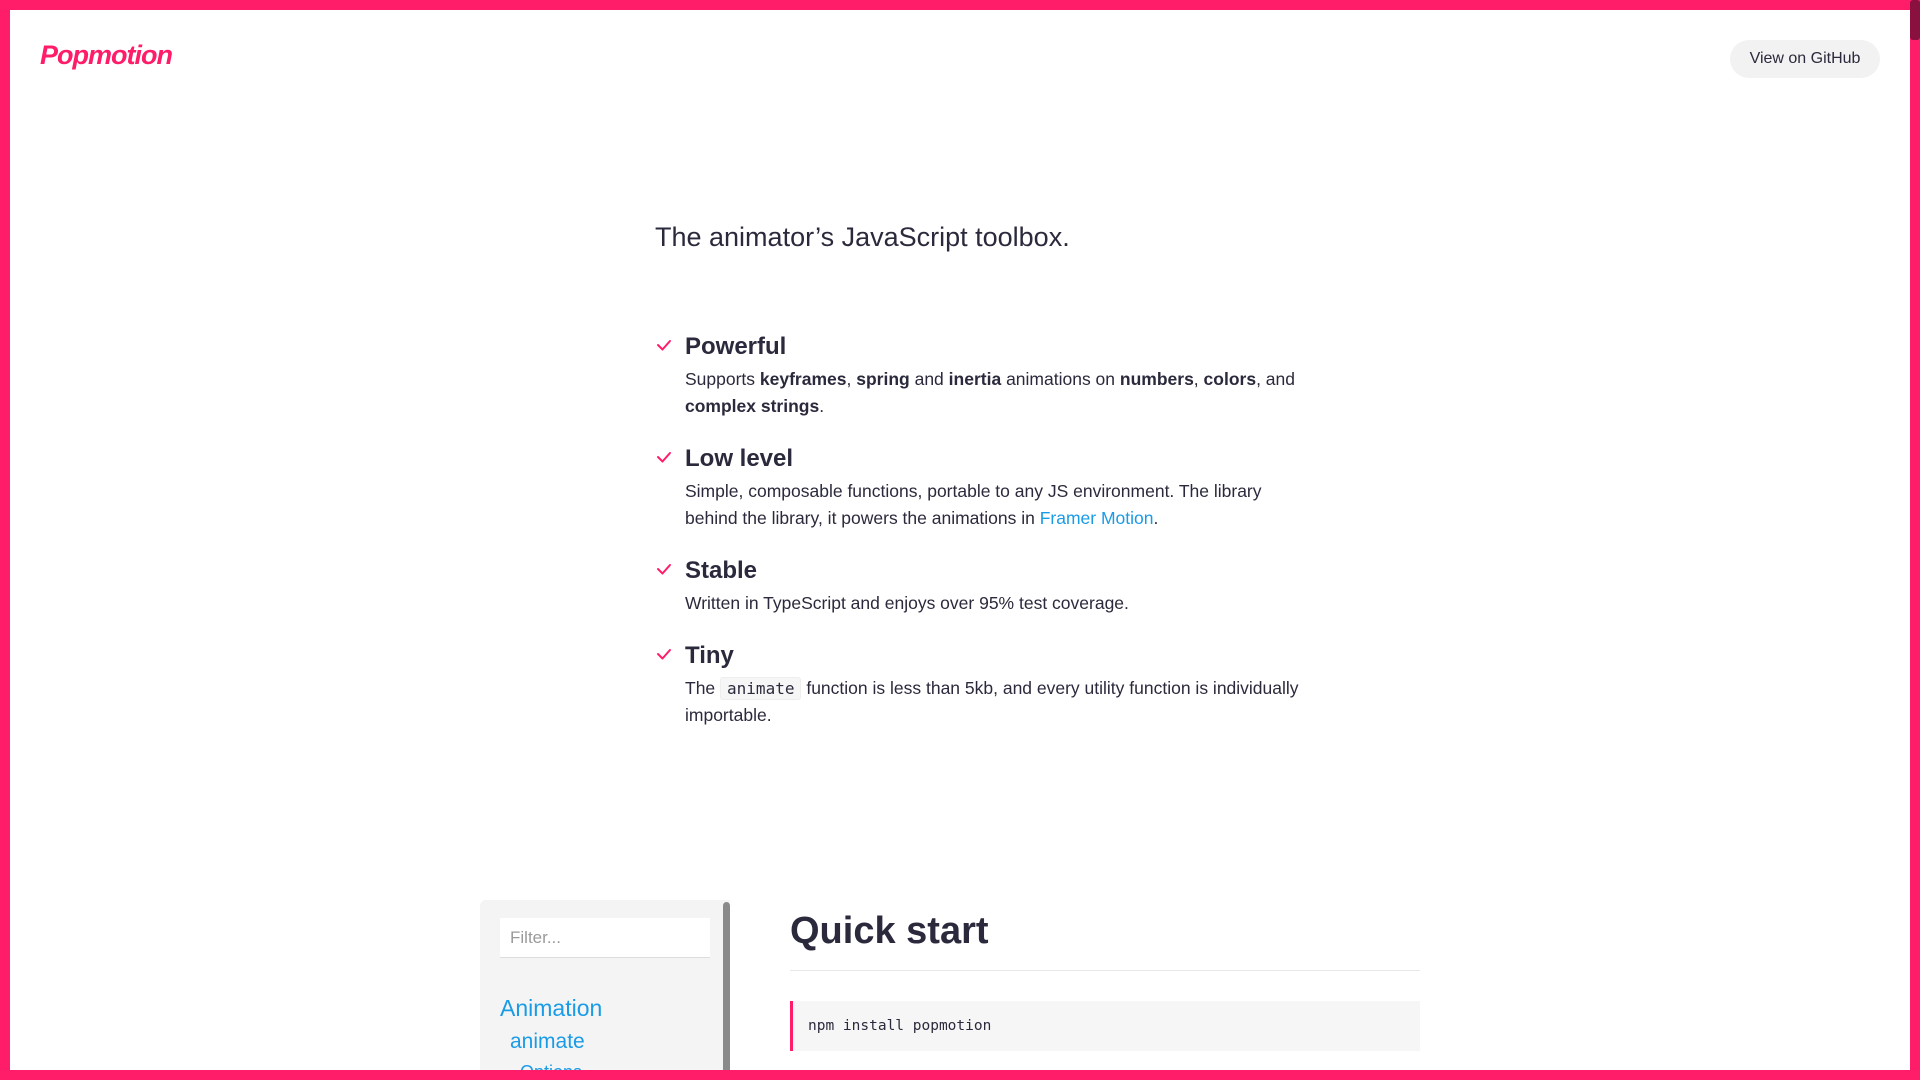 Image resolution: width=1920 pixels, height=1080 pixels. What do you see at coordinates (736, 346) in the screenshot?
I see `feature-title: Powerful` at bounding box center [736, 346].